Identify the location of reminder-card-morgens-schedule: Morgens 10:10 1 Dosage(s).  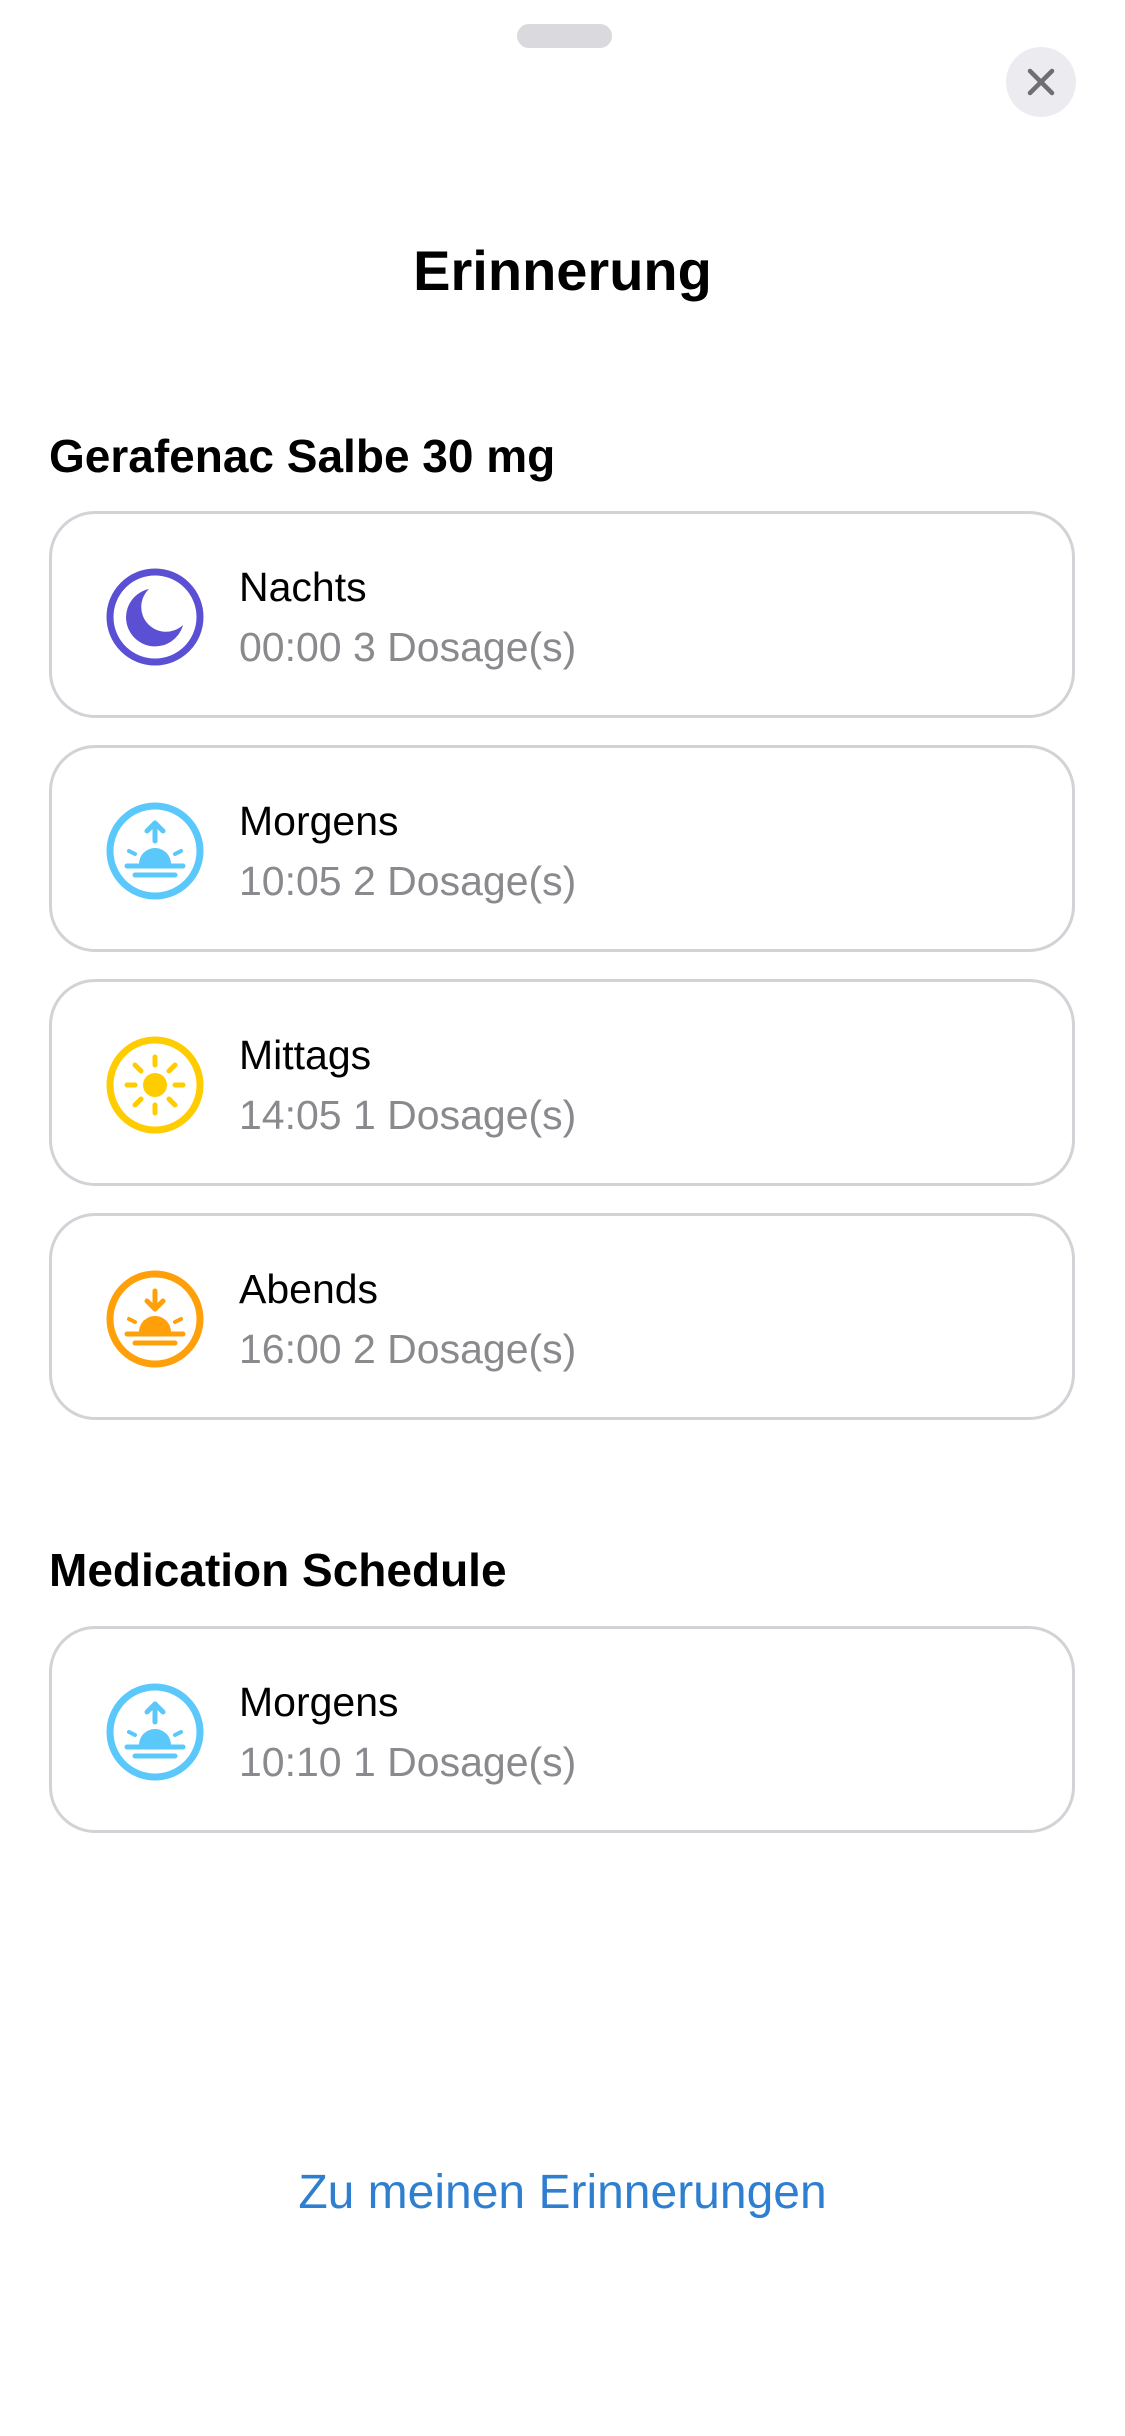
(562, 1729).